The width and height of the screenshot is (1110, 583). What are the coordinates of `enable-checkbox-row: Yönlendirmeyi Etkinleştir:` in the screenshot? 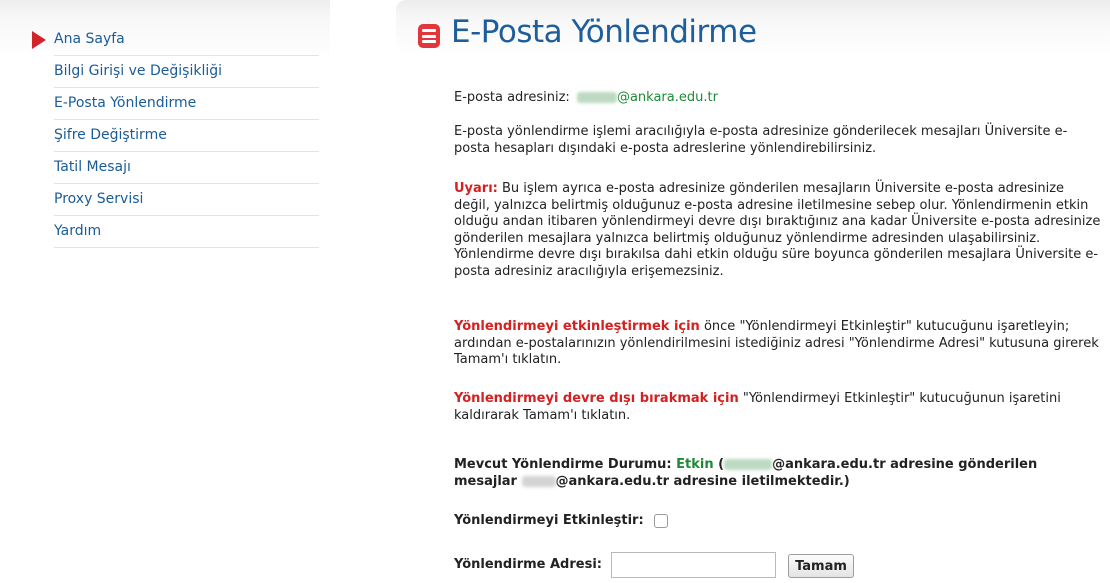 It's located at (778, 521).